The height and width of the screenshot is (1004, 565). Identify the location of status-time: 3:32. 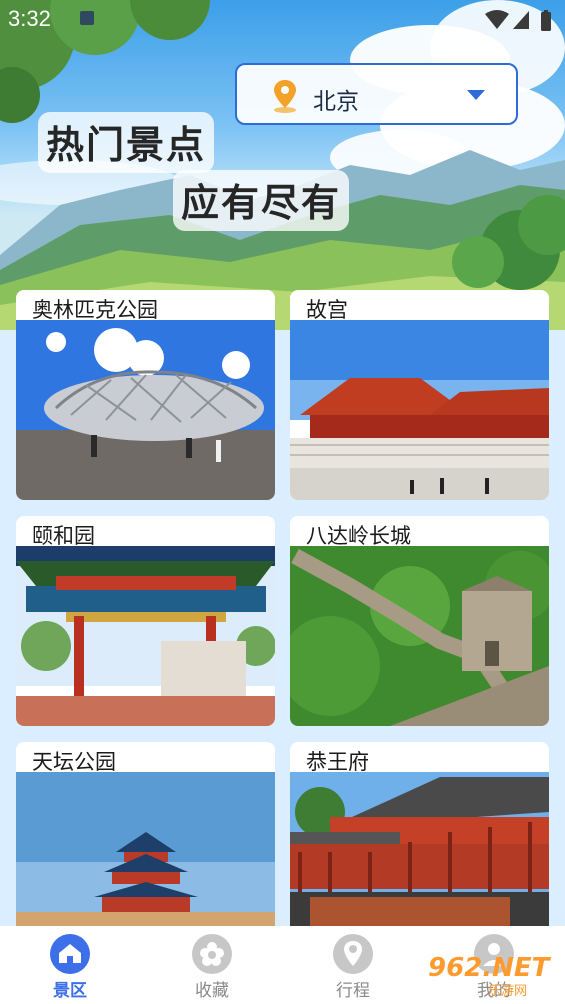
(29, 18).